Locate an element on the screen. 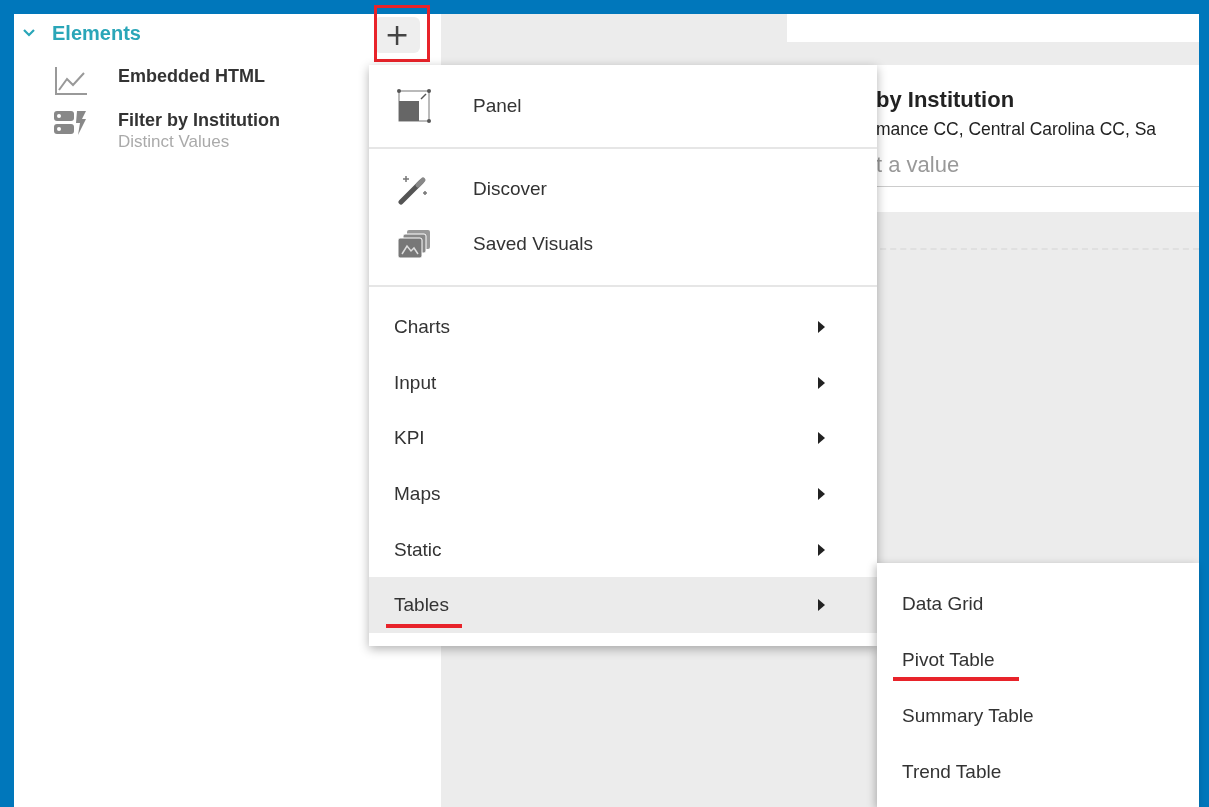 The width and height of the screenshot is (1209, 807). add-button: + is located at coordinates (397, 35).